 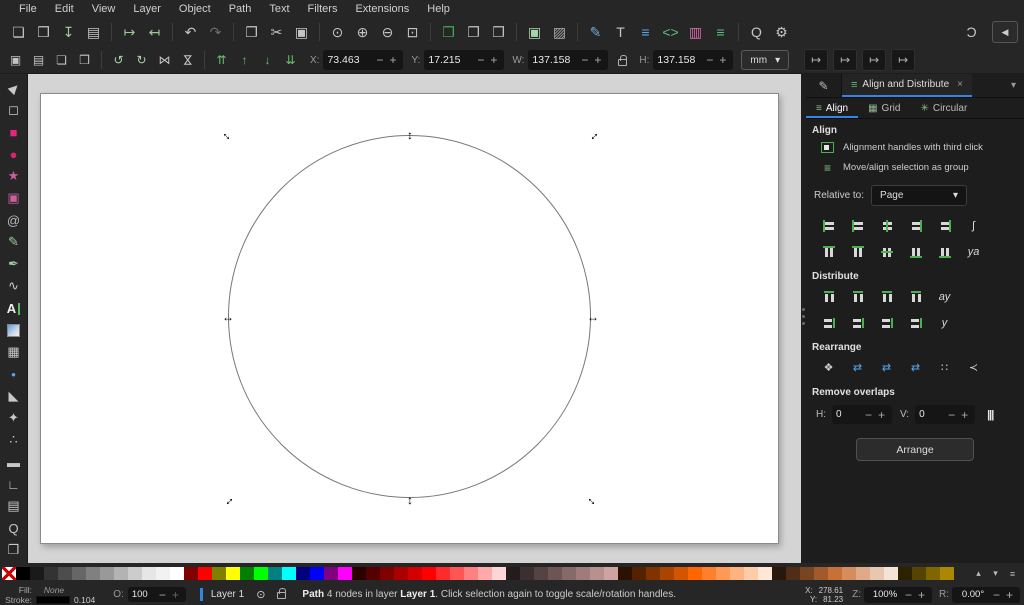 What do you see at coordinates (473, 32) in the screenshot?
I see `create-clone-icon: ❐` at bounding box center [473, 32].